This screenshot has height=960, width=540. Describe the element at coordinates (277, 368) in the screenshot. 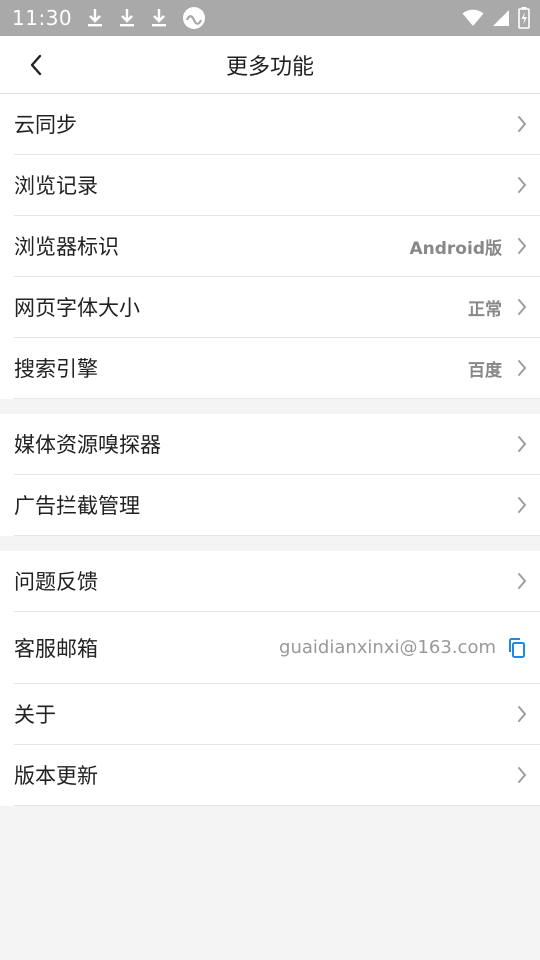

I see `menu-item-search-engine: 搜索引擎 百度` at that location.